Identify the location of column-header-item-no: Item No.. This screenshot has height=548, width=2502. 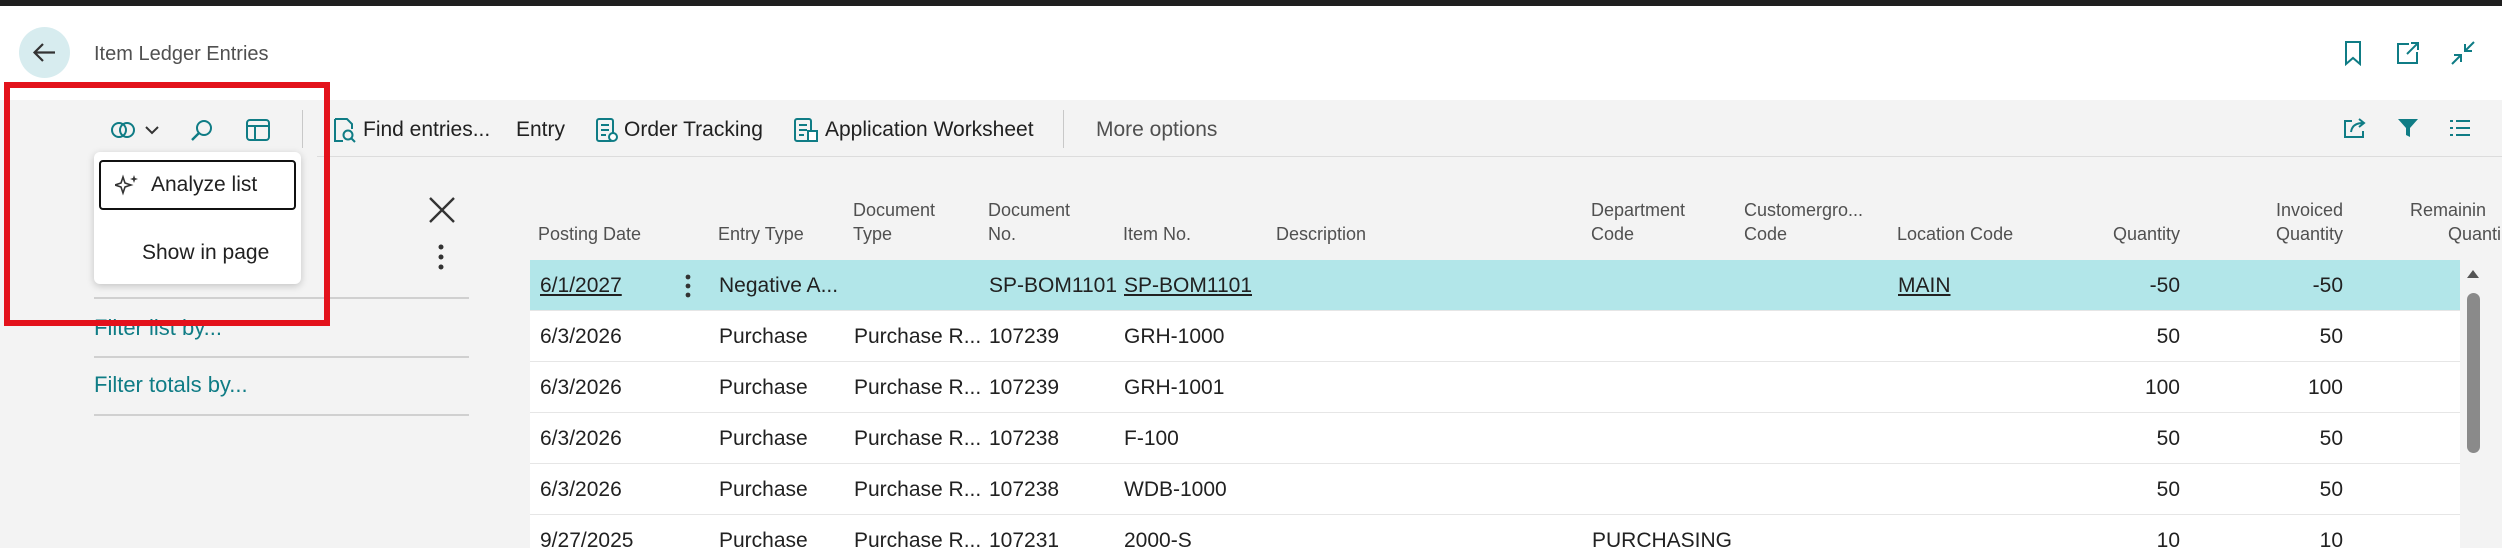
(1157, 234).